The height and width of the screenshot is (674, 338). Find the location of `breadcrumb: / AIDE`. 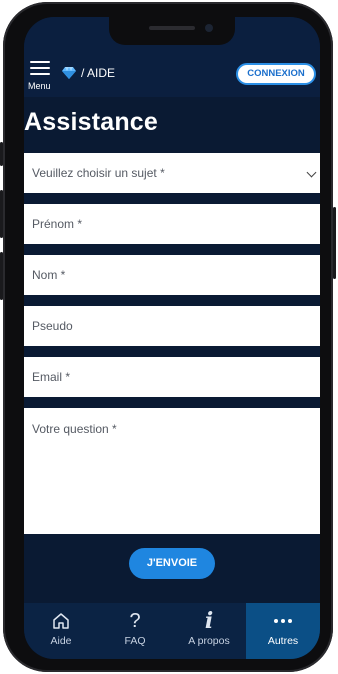

breadcrumb: / AIDE is located at coordinates (88, 73).